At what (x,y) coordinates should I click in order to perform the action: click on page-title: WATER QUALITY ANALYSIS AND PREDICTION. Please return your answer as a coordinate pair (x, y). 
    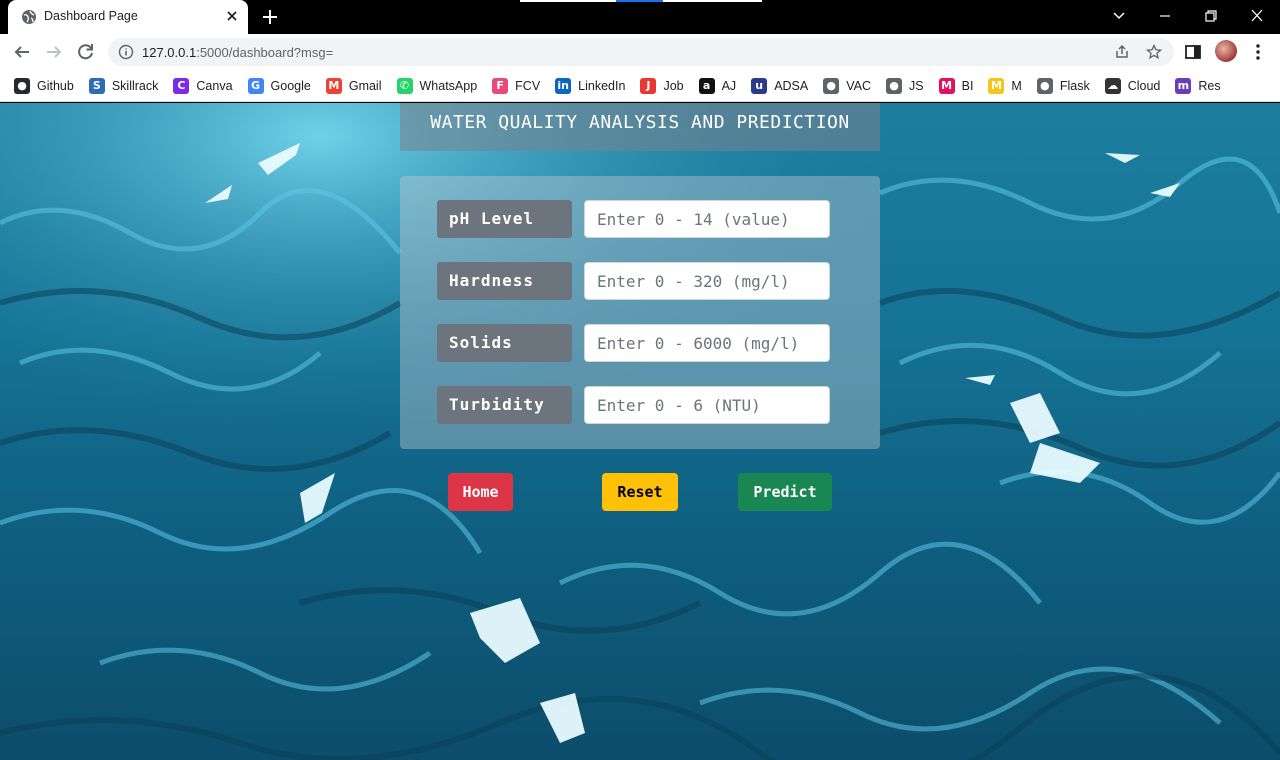
    Looking at the image, I should click on (640, 122).